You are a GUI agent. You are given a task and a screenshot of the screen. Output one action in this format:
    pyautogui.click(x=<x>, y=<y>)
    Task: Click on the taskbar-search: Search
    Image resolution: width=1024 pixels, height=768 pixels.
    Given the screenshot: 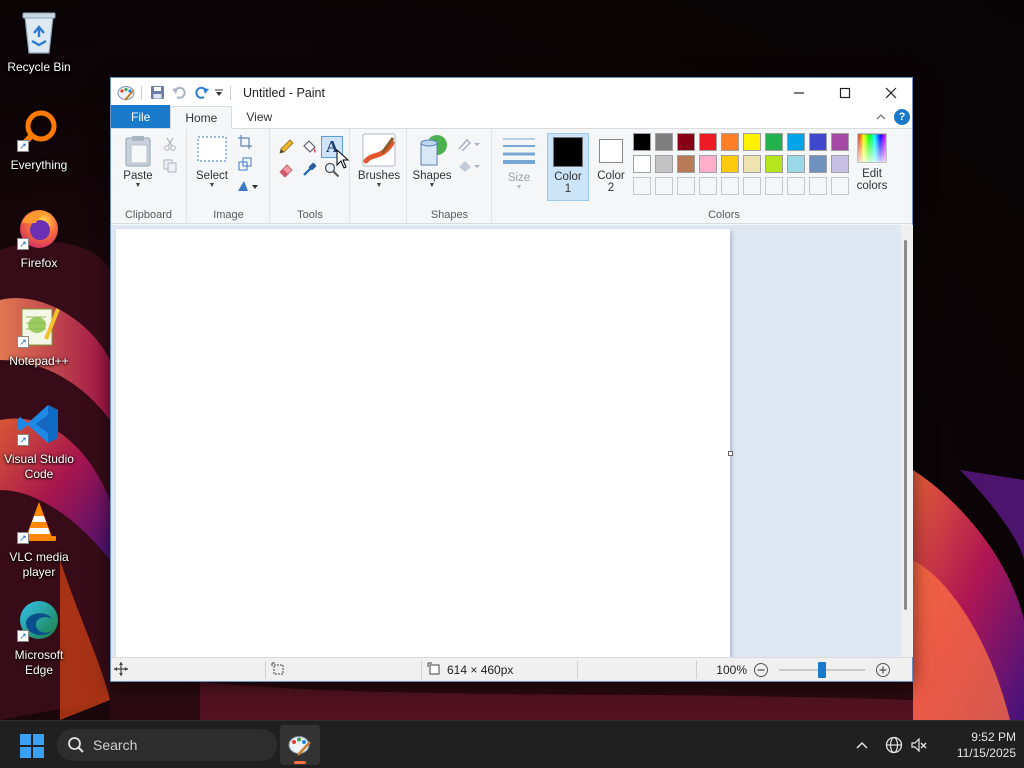 What is the action you would take?
    pyautogui.click(x=167, y=745)
    